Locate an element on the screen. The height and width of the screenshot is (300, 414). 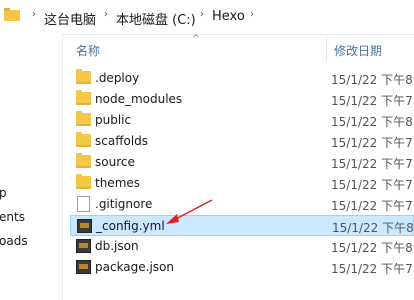
file-name: node_modules is located at coordinates (139, 99).